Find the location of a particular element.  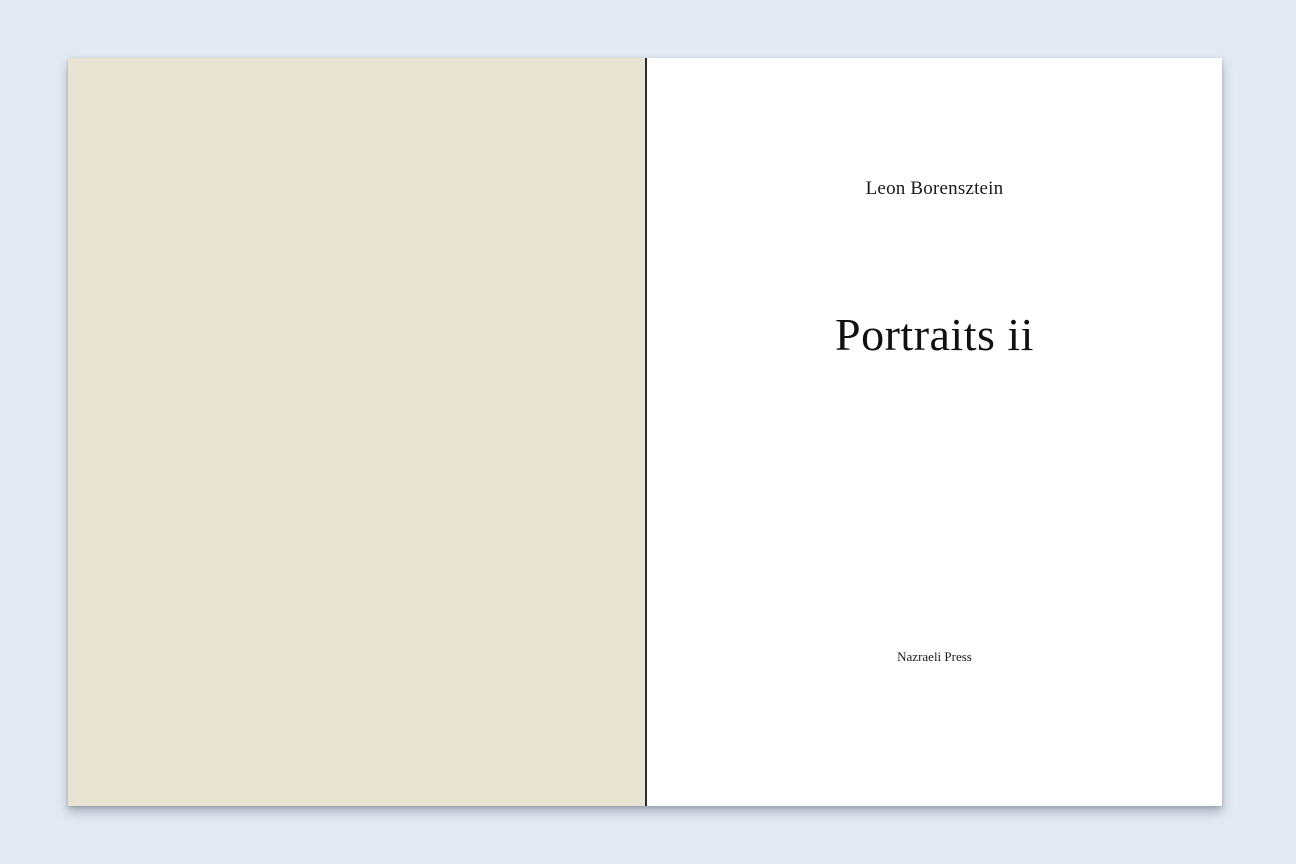

author-name: Leon Borensztein is located at coordinates (934, 188).